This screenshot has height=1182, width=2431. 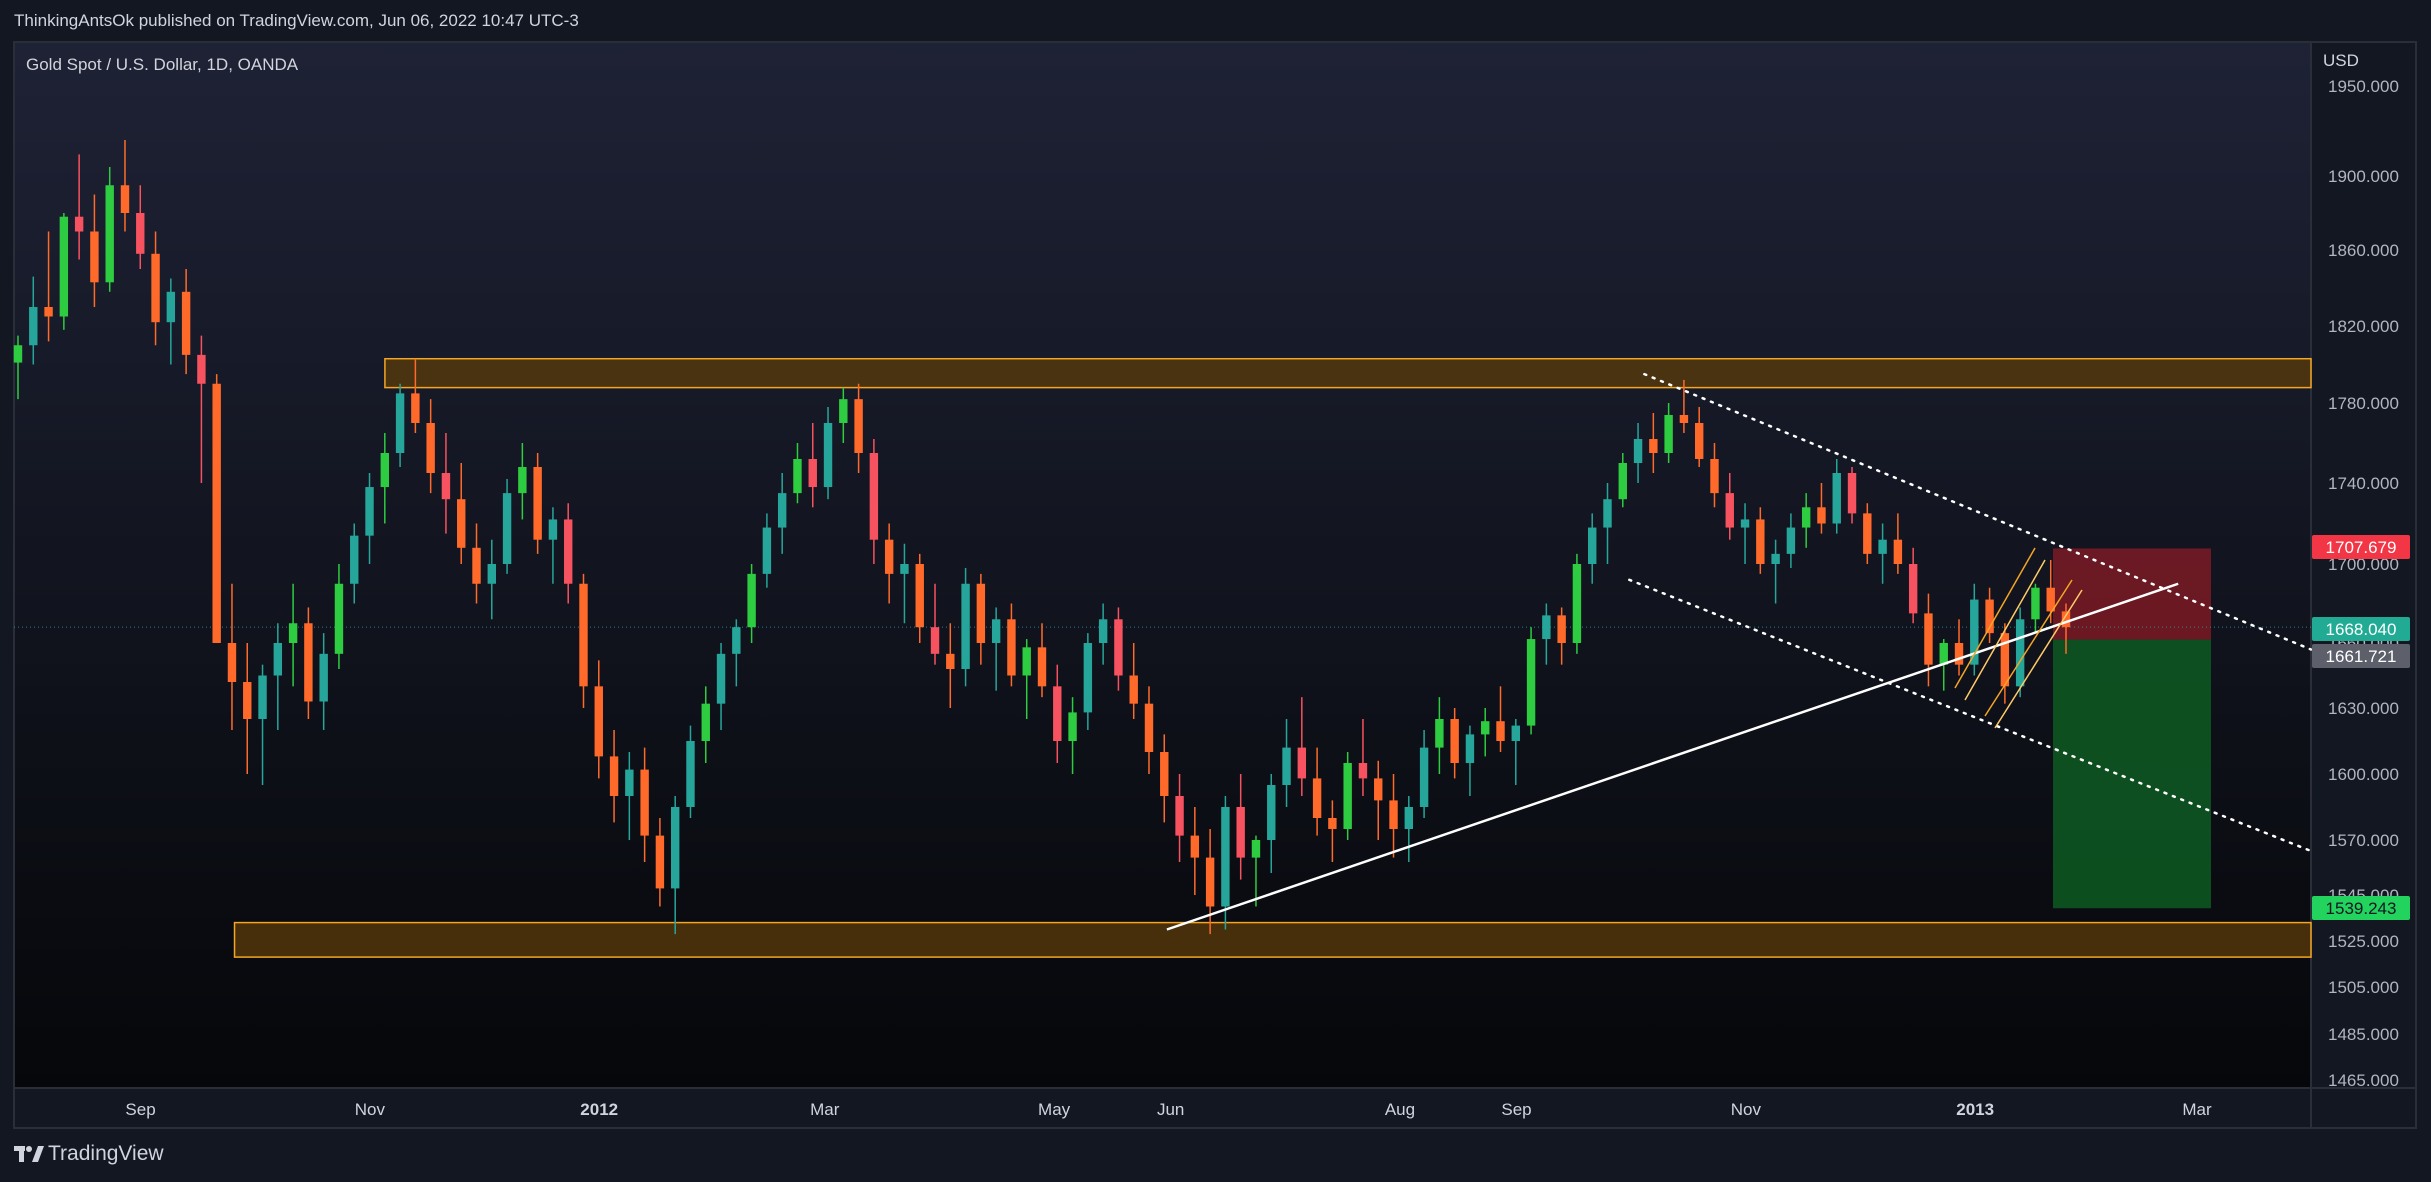 What do you see at coordinates (1975, 1109) in the screenshot?
I see `time-tick-label: 2013` at bounding box center [1975, 1109].